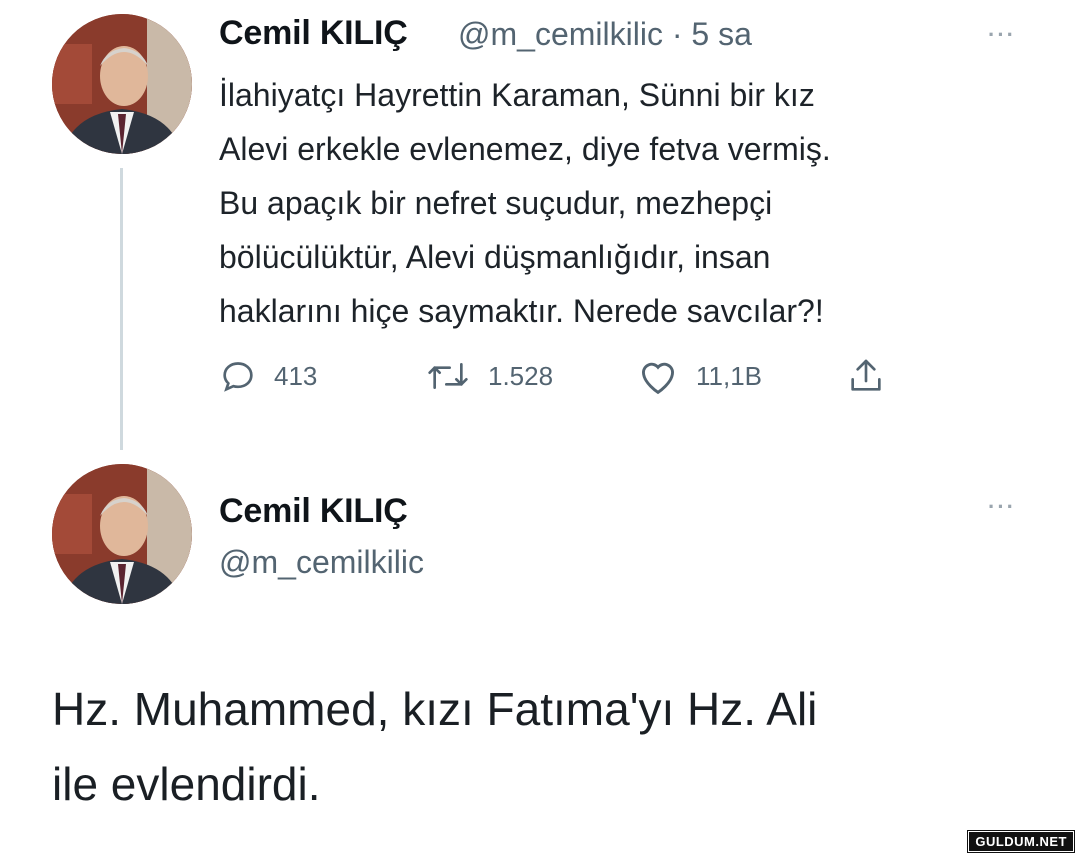 This screenshot has width=1080, height=856. I want to click on thread-connector-line, so click(121, 309).